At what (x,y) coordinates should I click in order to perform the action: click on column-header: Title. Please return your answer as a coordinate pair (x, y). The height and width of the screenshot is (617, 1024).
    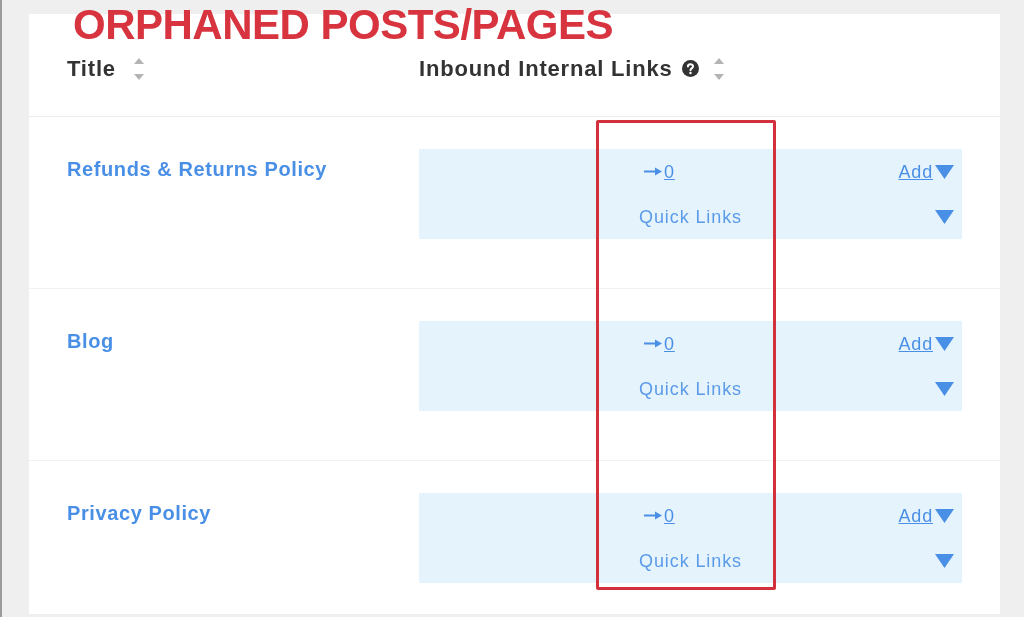
    Looking at the image, I should click on (91, 68).